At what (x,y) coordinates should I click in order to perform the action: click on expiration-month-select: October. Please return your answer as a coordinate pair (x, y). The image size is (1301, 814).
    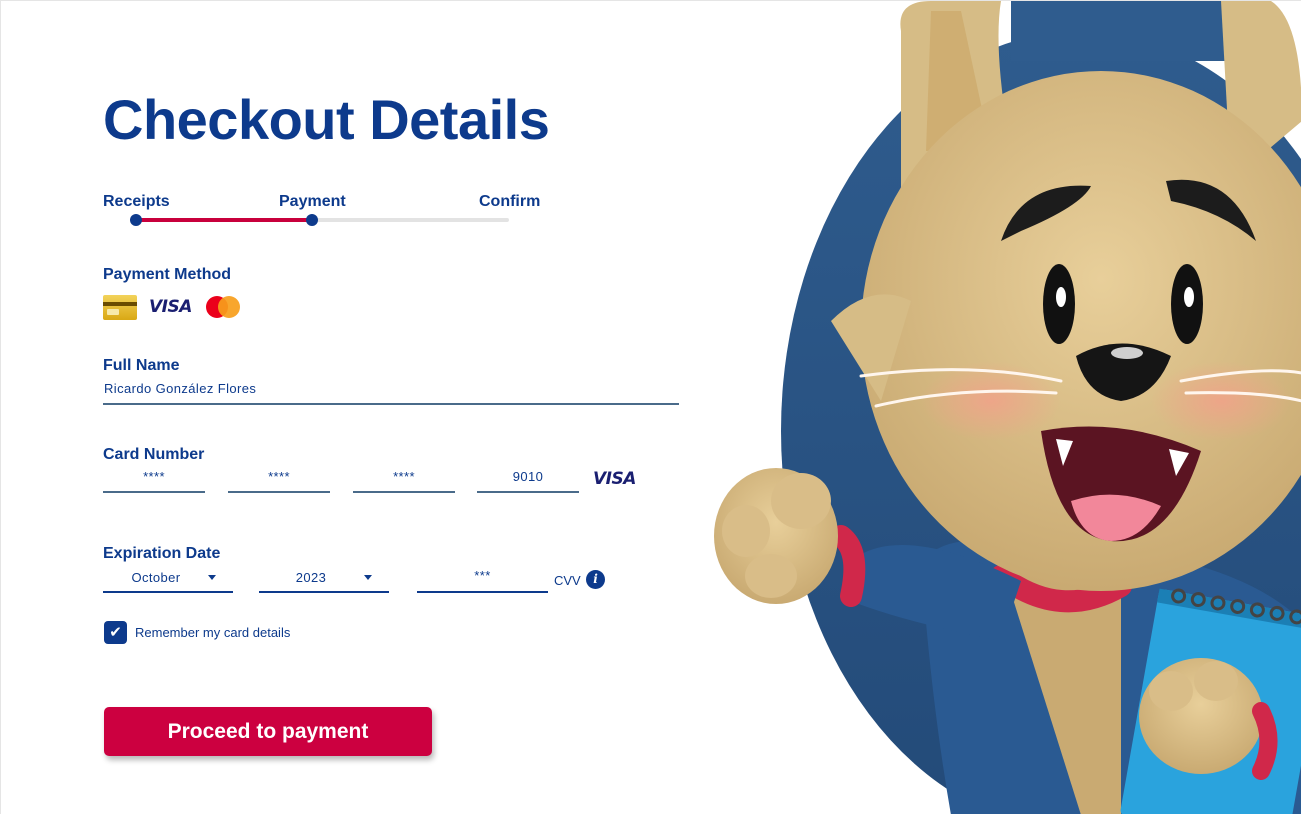
    Looking at the image, I should click on (168, 580).